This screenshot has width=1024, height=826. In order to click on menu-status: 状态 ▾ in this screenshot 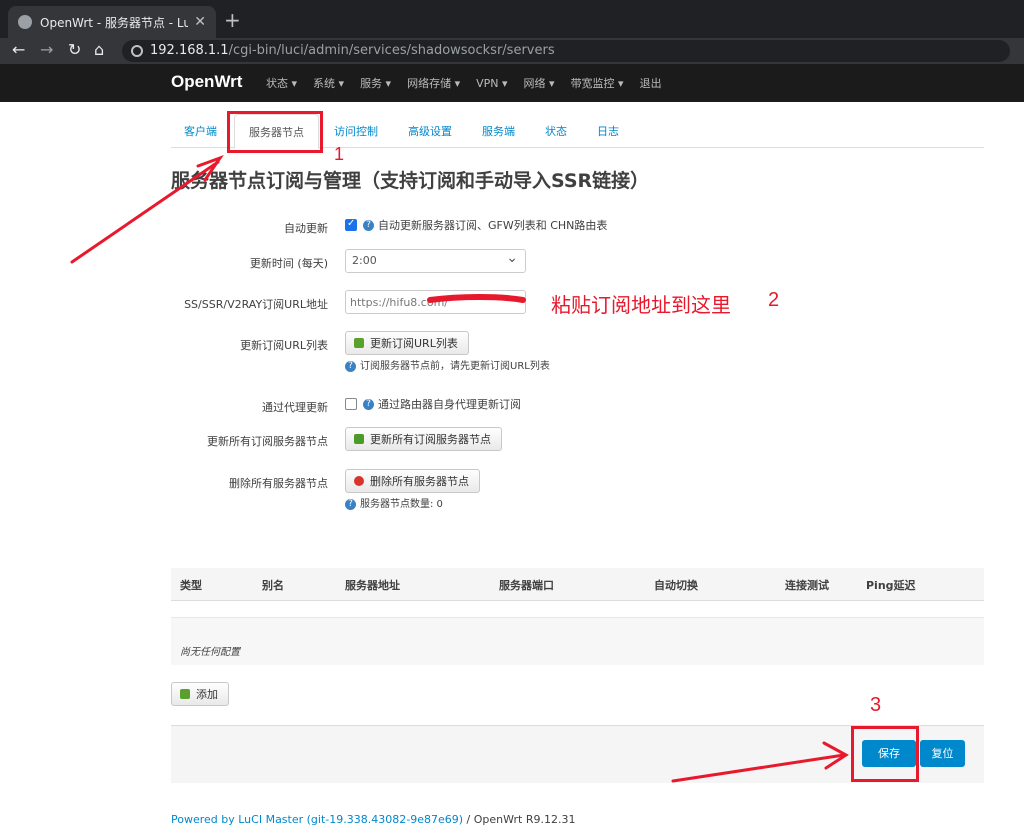, I will do `click(281, 83)`.